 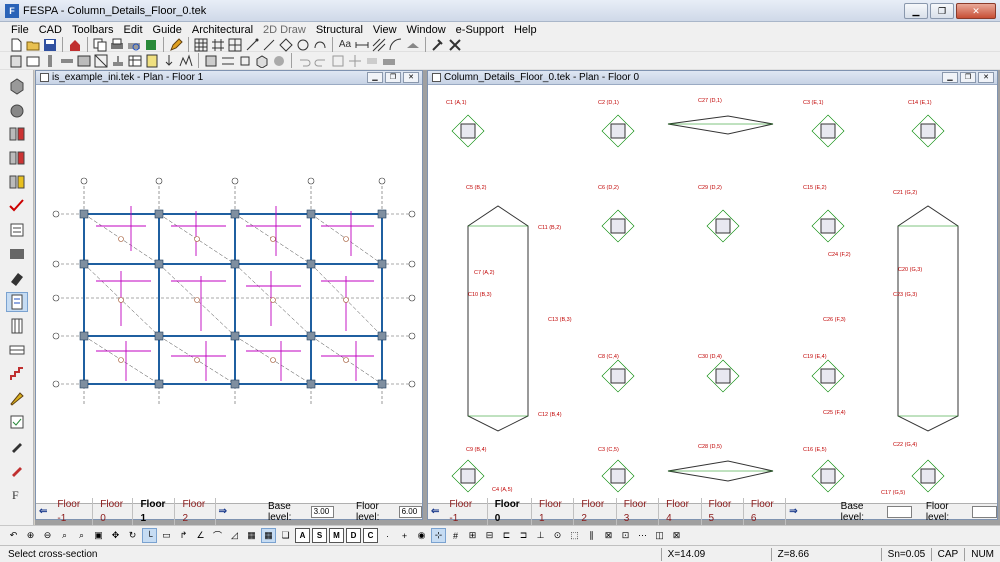 I want to click on snap-node-icon: ⊡, so click(x=625, y=535).